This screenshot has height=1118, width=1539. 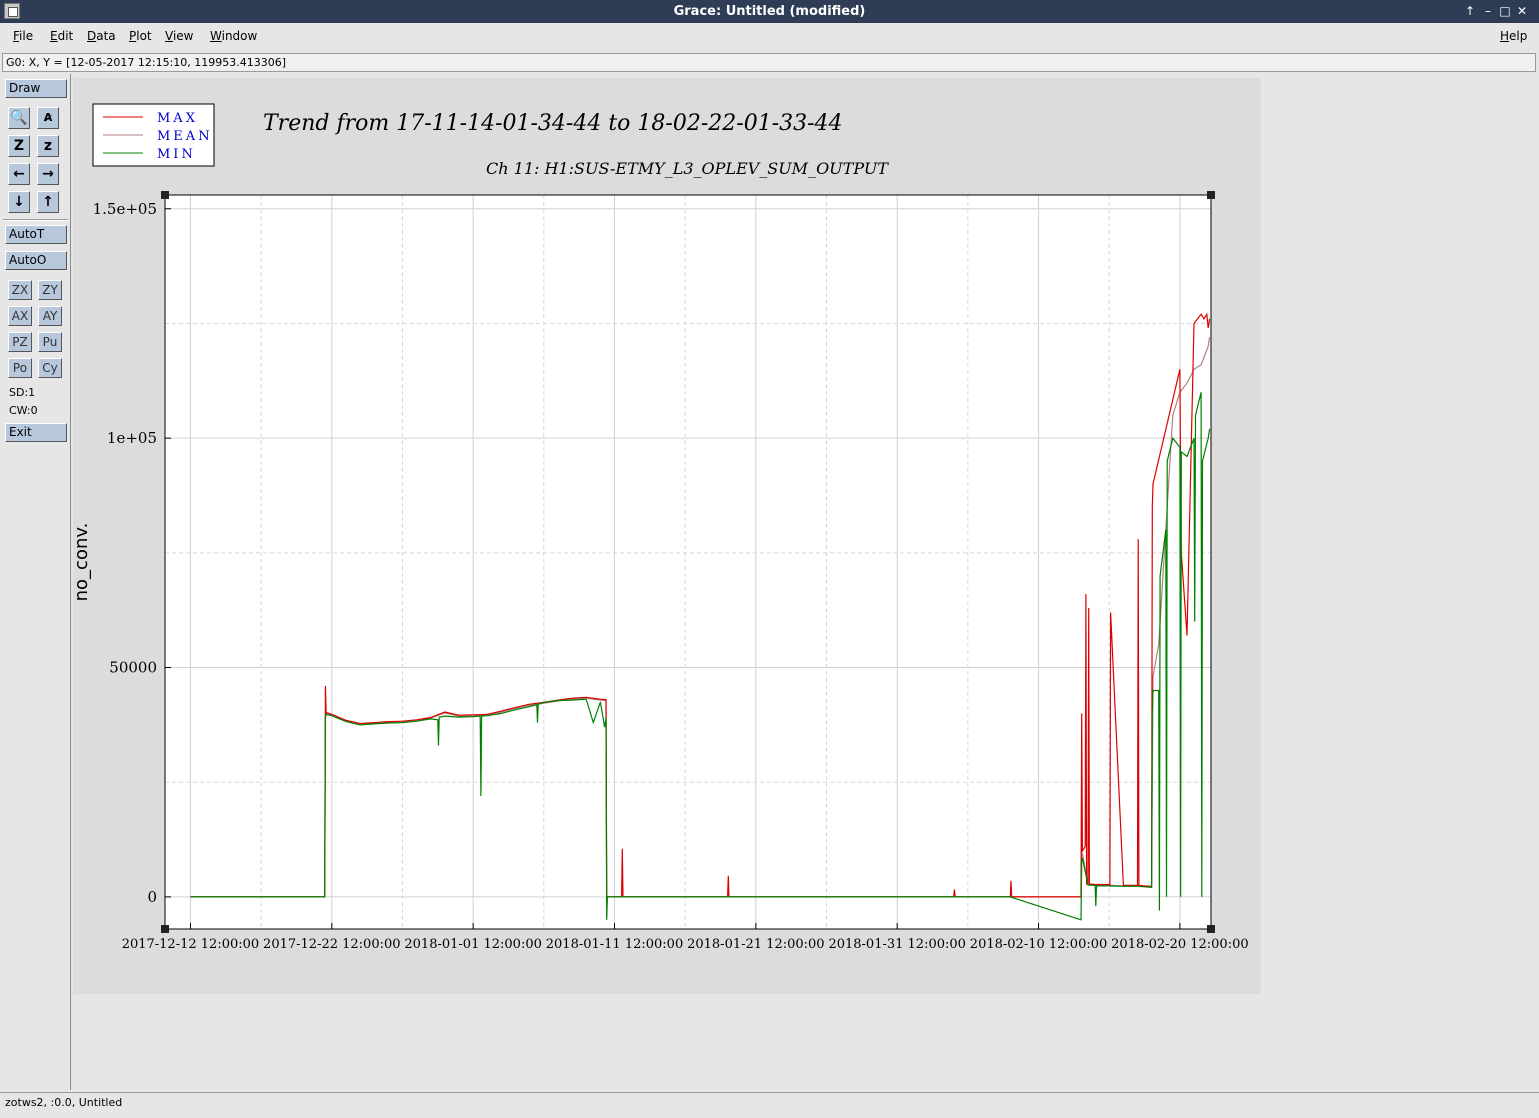 What do you see at coordinates (22, 392) in the screenshot?
I see `set-count-label: SD:1` at bounding box center [22, 392].